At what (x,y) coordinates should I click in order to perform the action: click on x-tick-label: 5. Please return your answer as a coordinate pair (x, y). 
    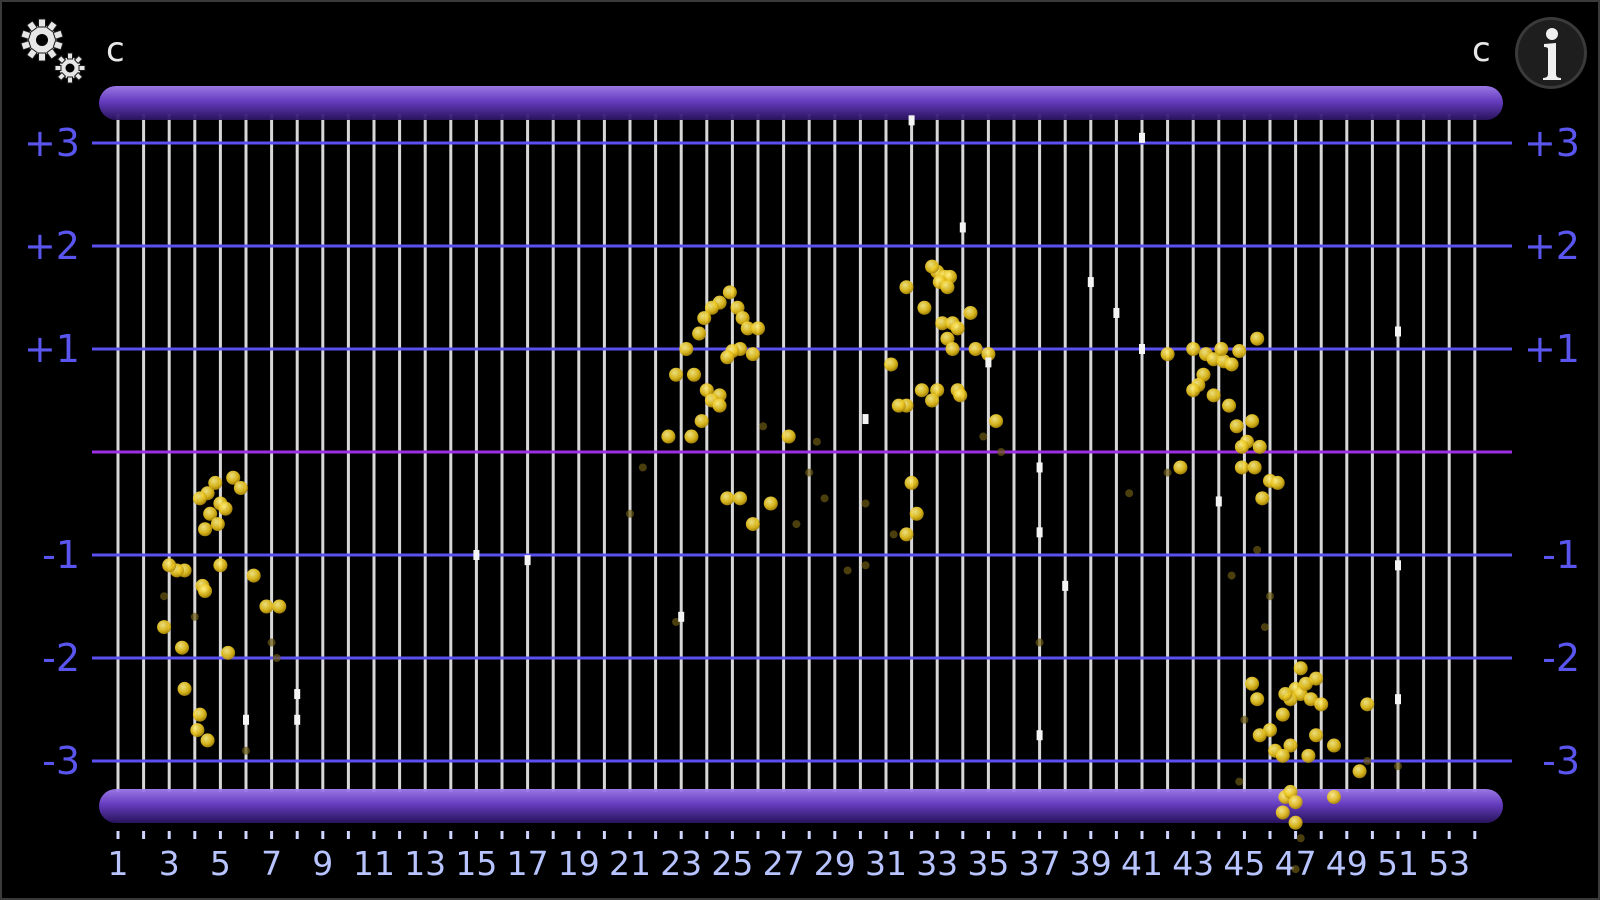
    Looking at the image, I should click on (220, 863).